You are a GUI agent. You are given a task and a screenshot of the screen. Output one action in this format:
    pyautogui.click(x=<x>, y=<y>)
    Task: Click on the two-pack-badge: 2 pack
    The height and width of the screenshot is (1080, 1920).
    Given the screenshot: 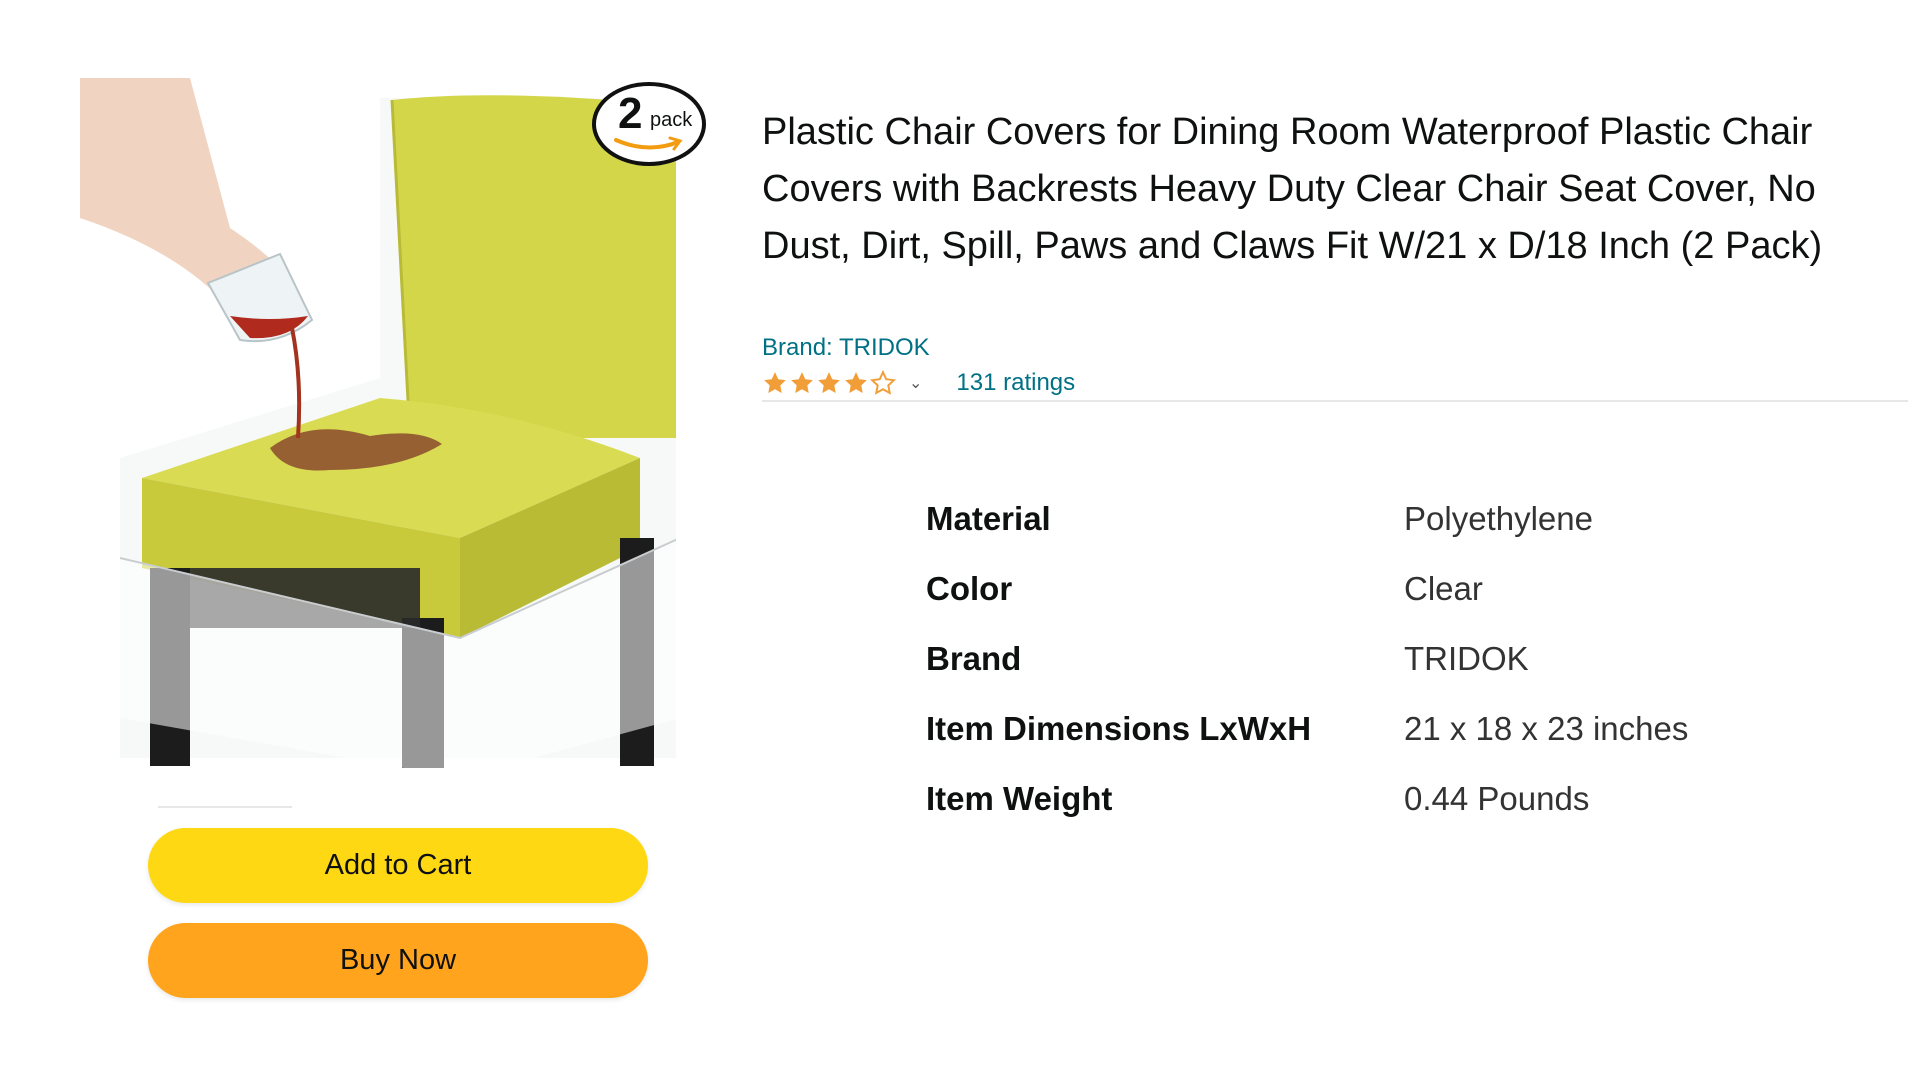 What is the action you would take?
    pyautogui.click(x=649, y=124)
    